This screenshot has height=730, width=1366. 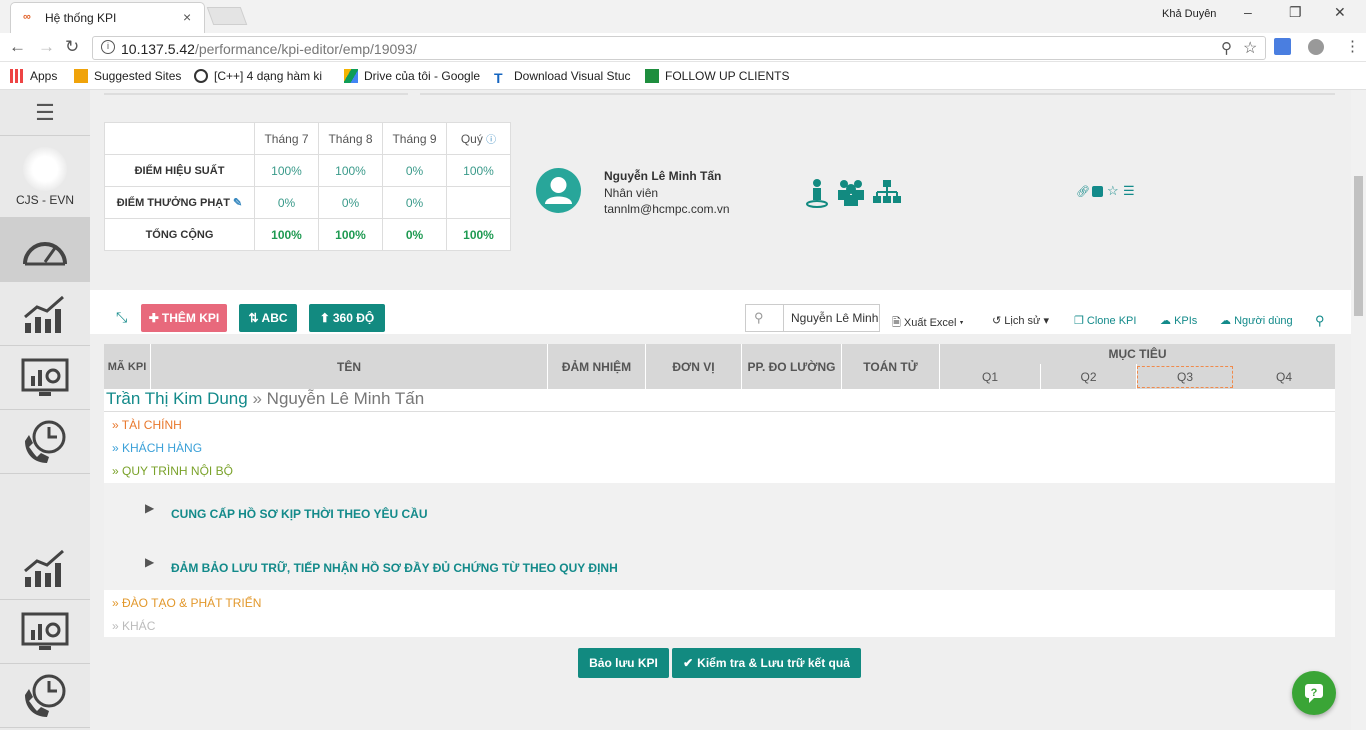 I want to click on score-header-quarter: Quý ⓘ, so click(x=478, y=138).